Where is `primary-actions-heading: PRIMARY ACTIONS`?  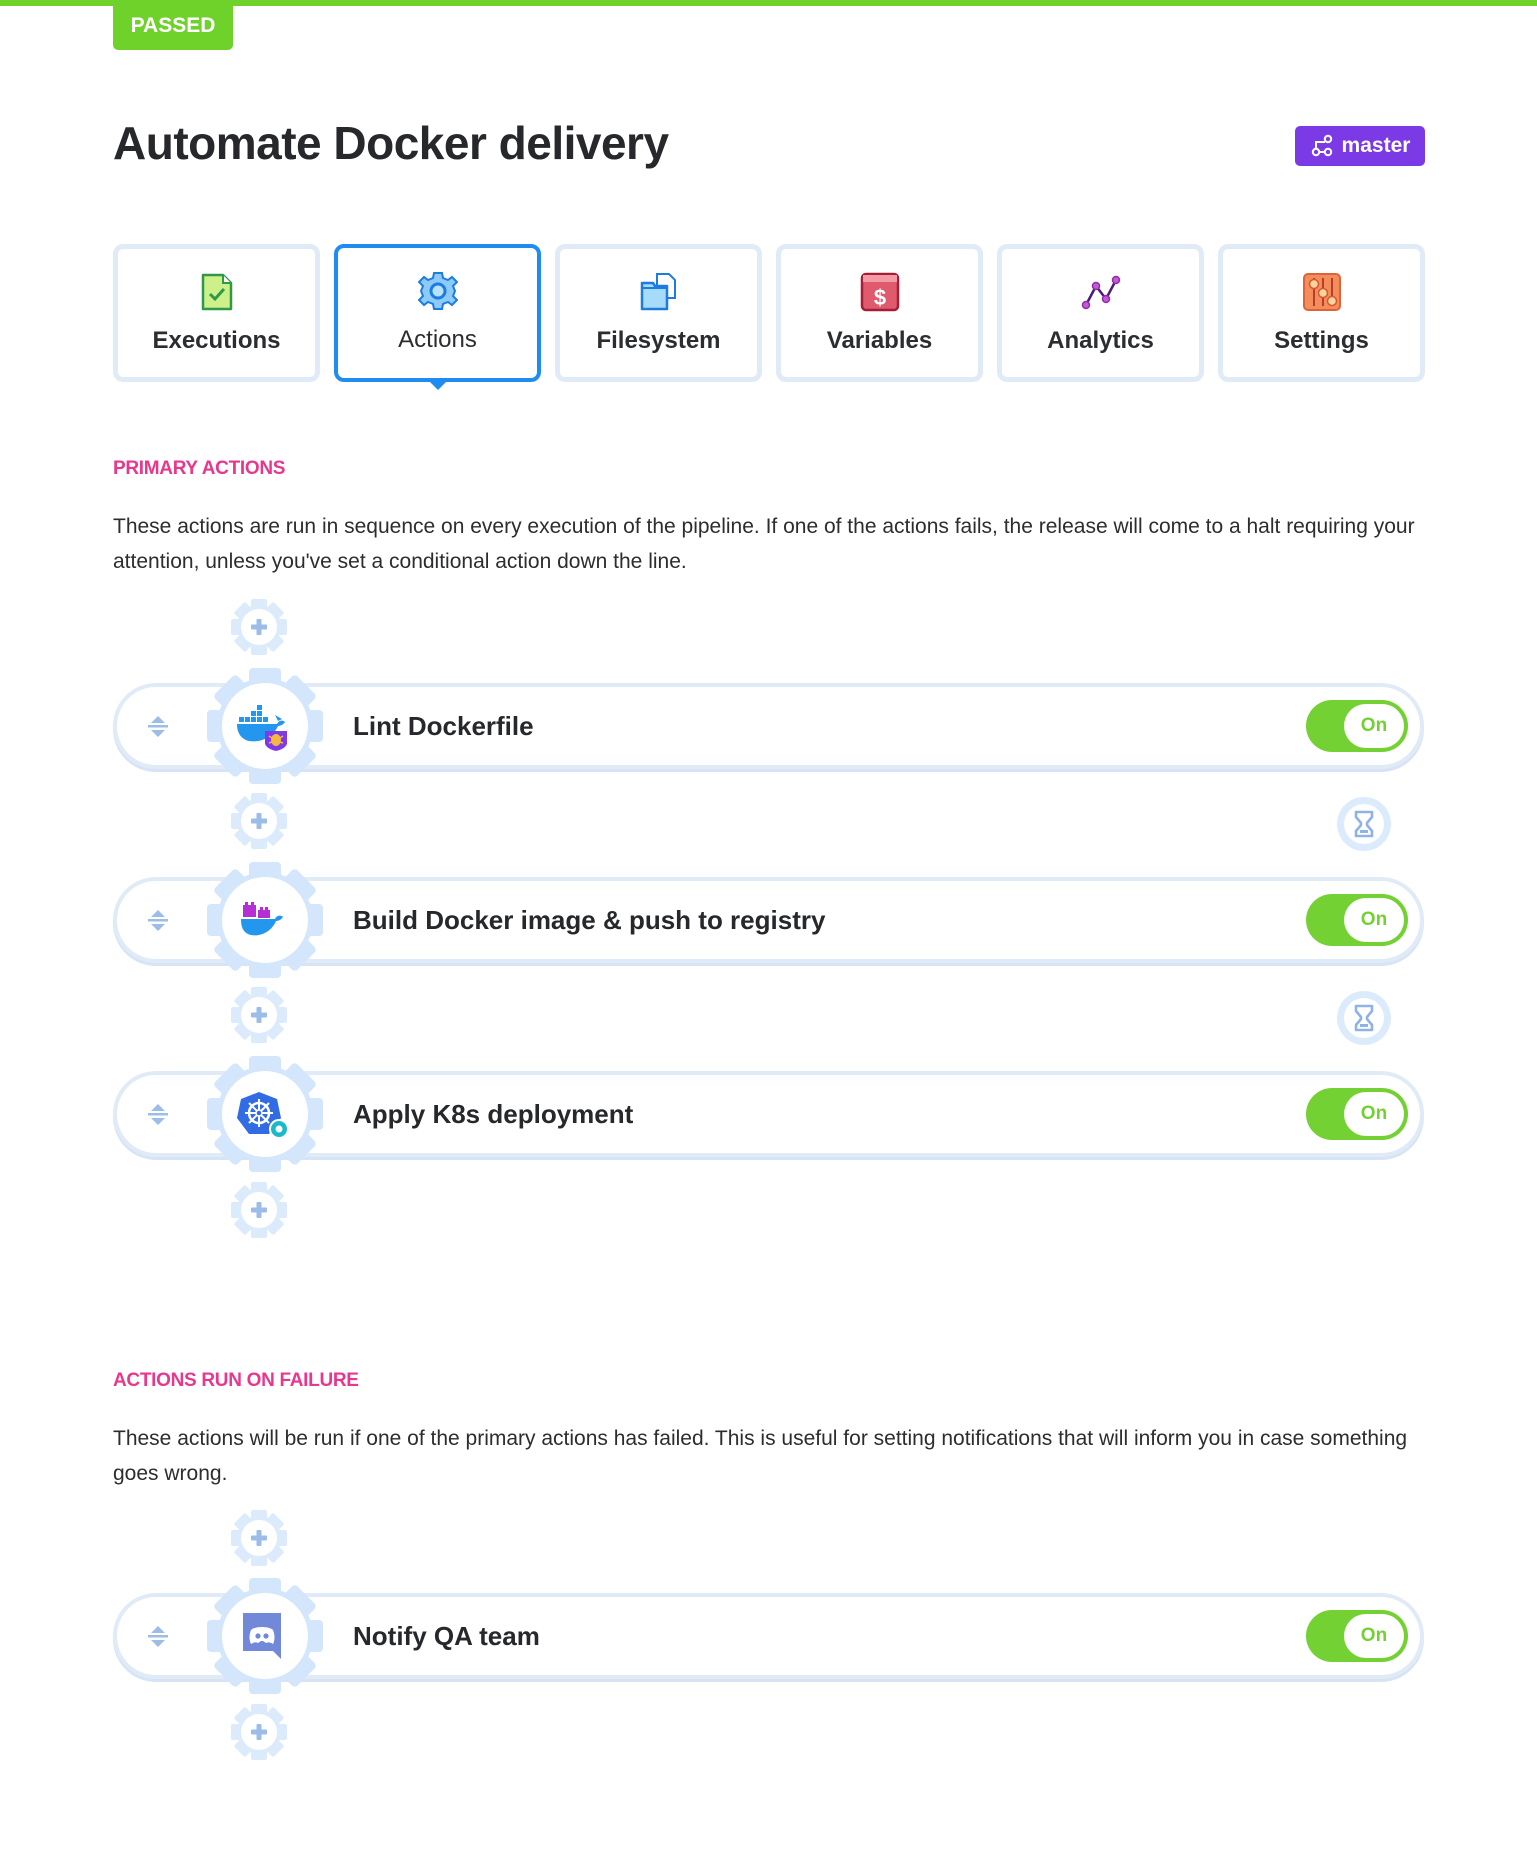 primary-actions-heading: PRIMARY ACTIONS is located at coordinates (199, 468).